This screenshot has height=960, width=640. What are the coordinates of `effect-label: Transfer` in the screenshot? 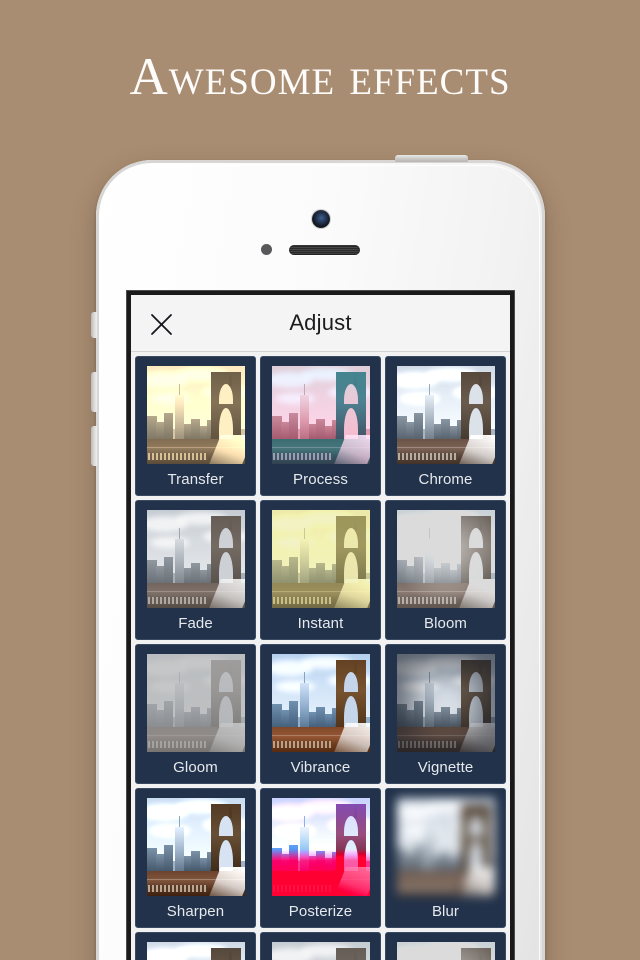 It's located at (195, 479).